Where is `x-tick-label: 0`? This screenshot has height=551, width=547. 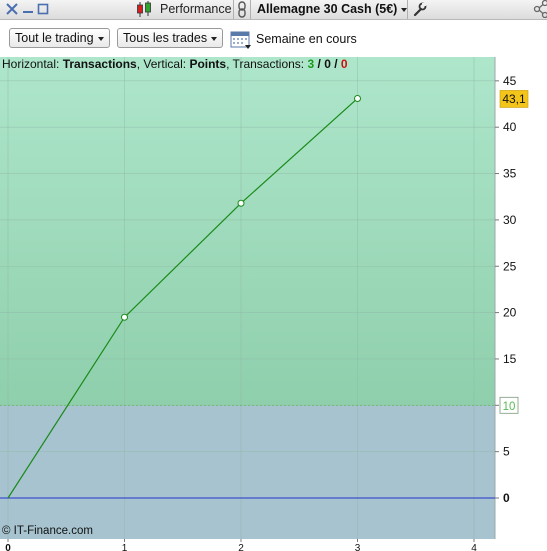
x-tick-label: 0 is located at coordinates (8, 547).